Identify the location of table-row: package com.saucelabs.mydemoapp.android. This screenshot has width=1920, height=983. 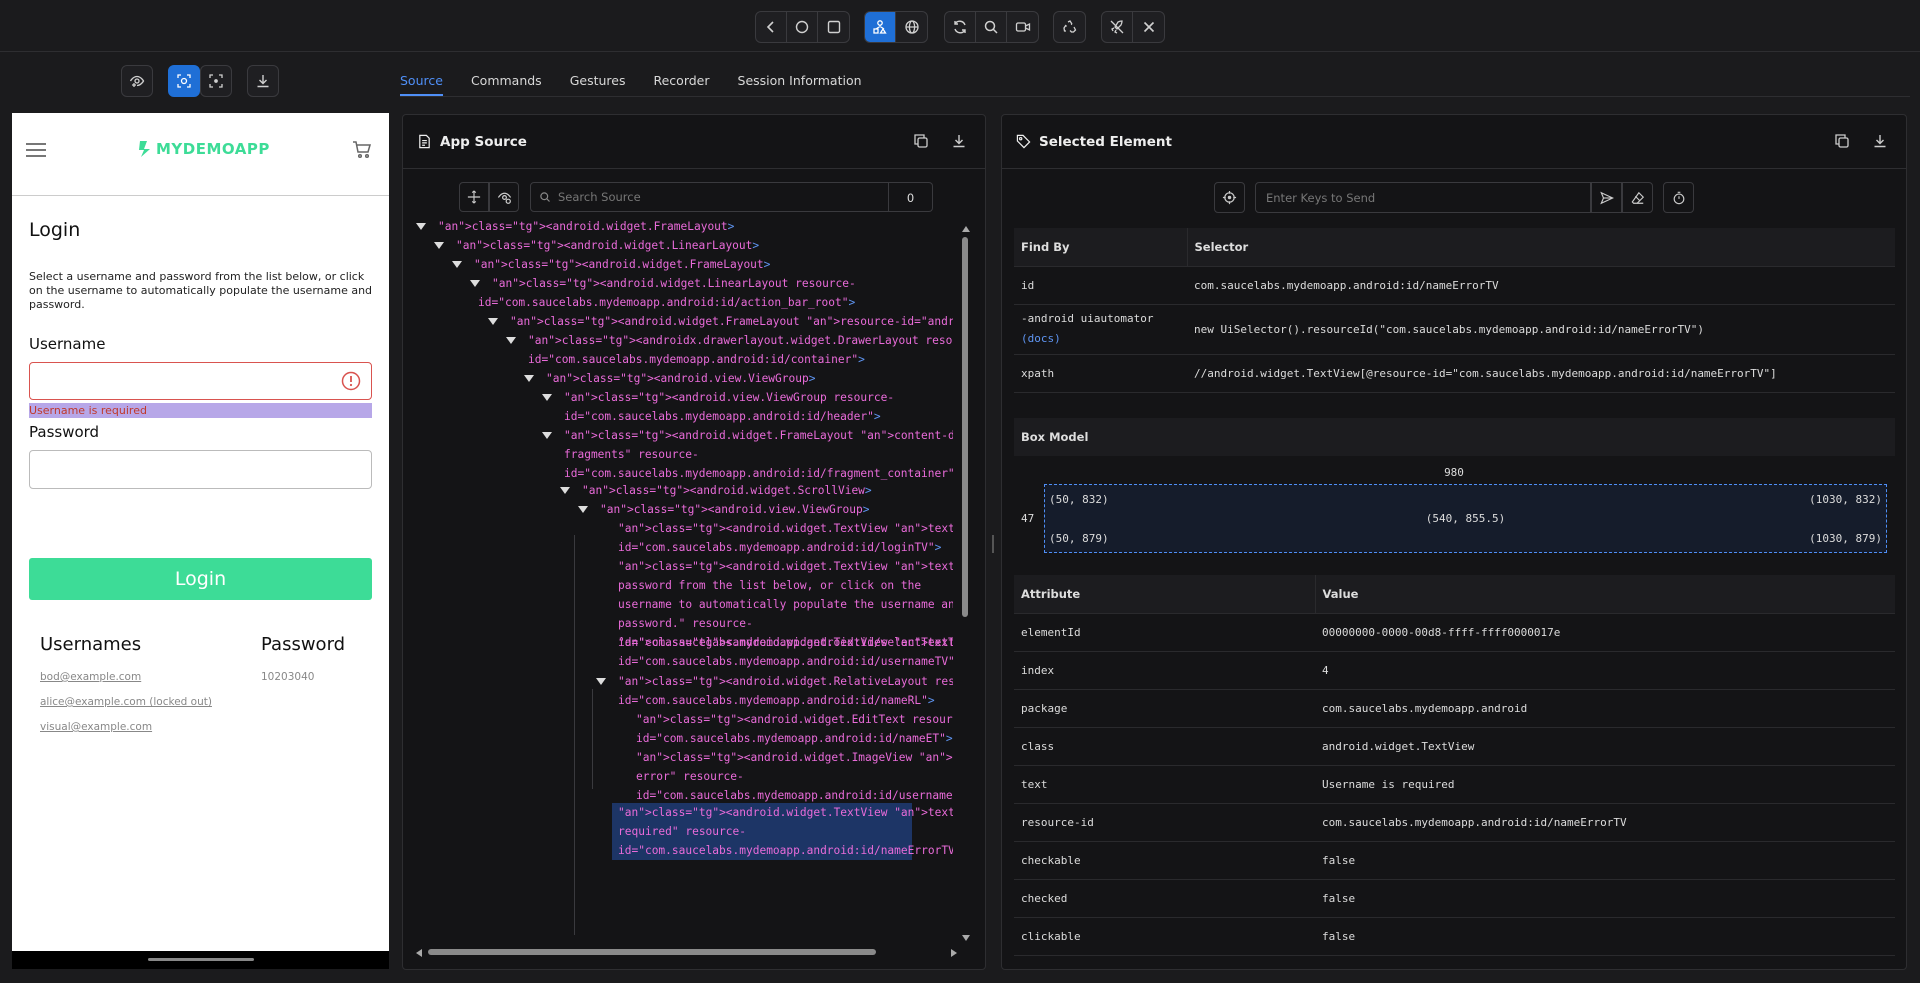
(1454, 708).